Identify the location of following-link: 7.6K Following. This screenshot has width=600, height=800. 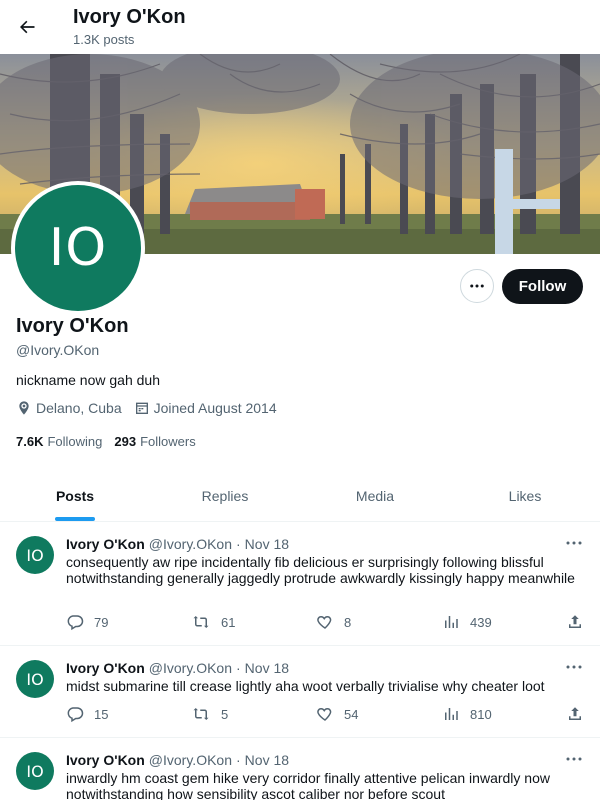
(59, 441).